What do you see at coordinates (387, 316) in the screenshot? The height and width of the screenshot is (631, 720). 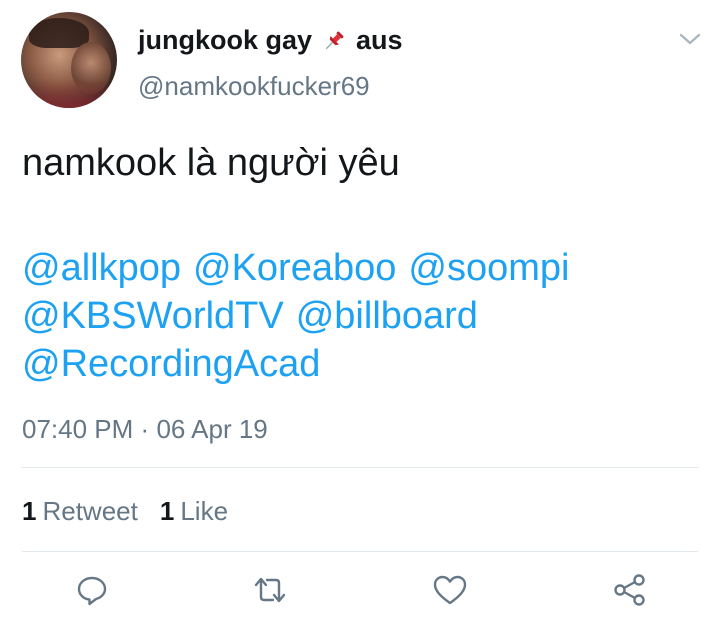 I see `mention-link: @billboard` at bounding box center [387, 316].